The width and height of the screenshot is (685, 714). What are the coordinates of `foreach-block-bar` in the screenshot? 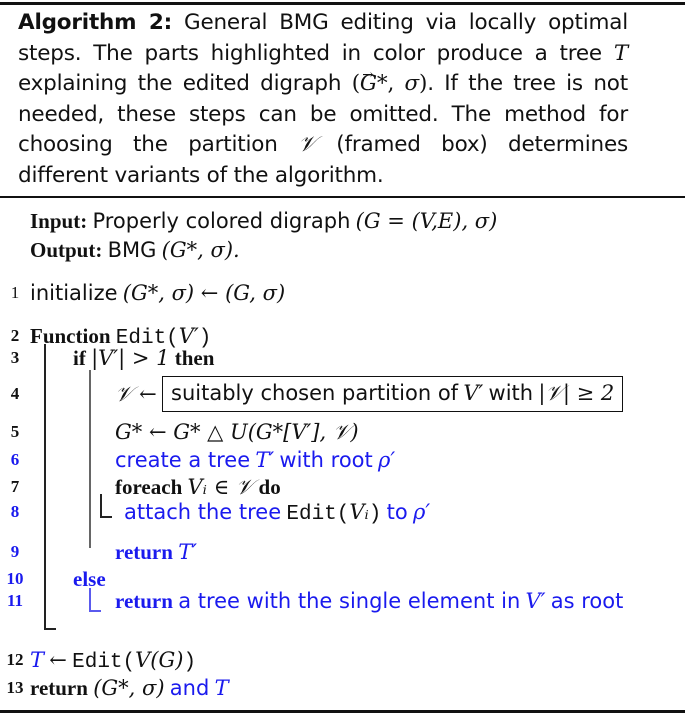 It's located at (101, 506).